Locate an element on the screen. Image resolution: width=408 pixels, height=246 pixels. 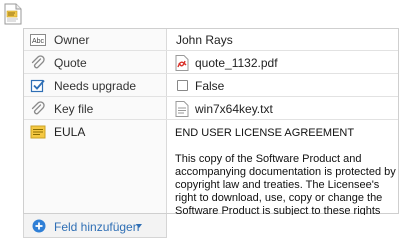
field-label: Needs upgrade is located at coordinates (95, 86).